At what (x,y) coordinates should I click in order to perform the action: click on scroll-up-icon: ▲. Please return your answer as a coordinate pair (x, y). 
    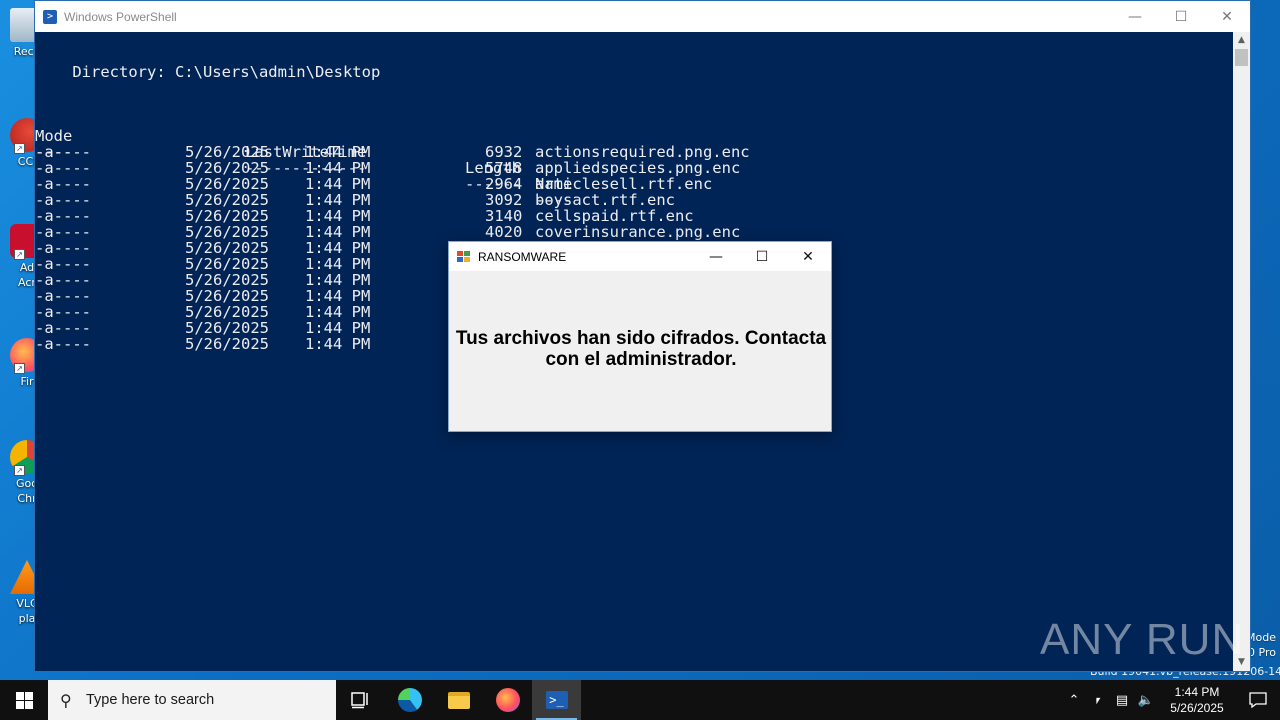
    Looking at the image, I should click on (1241, 40).